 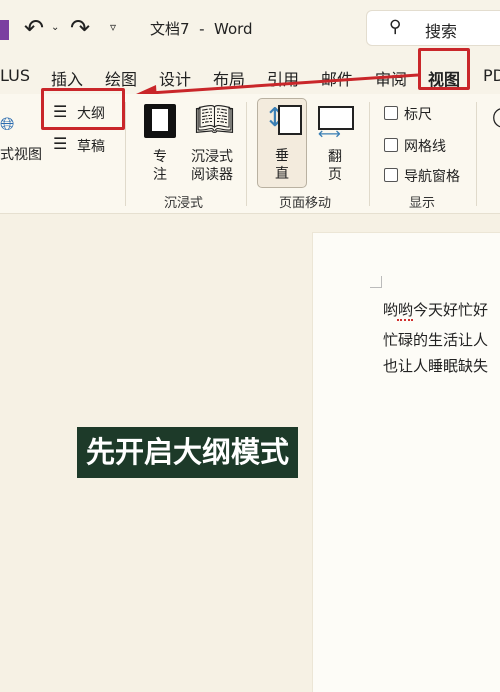 What do you see at coordinates (391, 145) in the screenshot?
I see `gridlines-checkbox` at bounding box center [391, 145].